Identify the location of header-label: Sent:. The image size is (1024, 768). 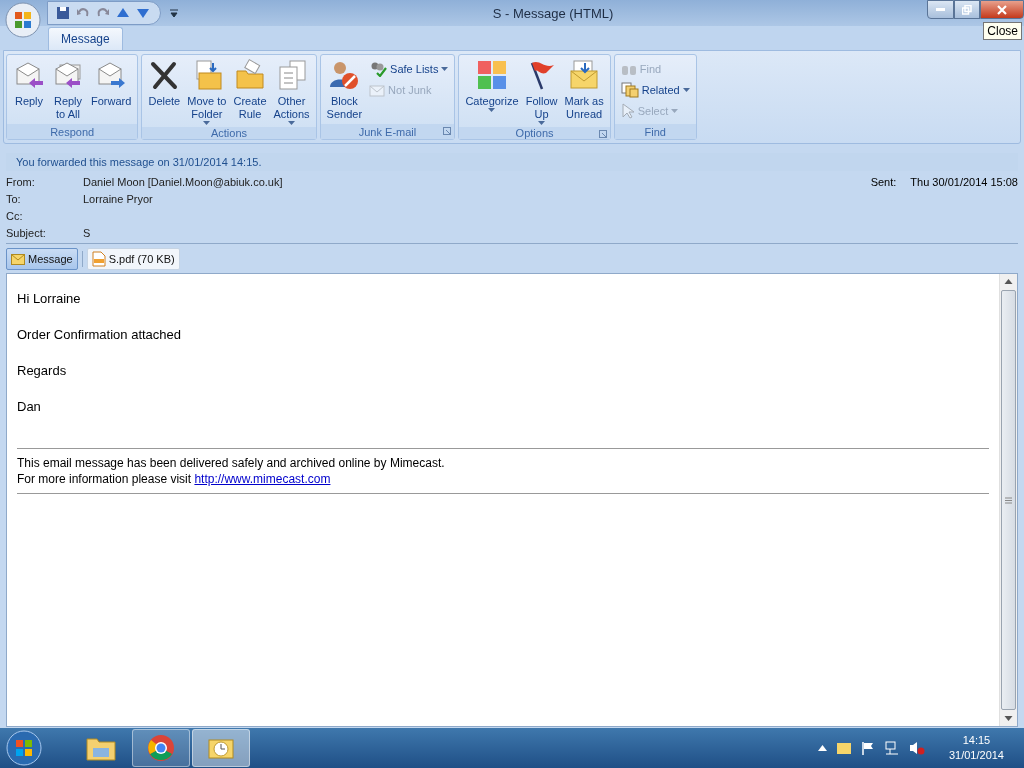
(883, 181).